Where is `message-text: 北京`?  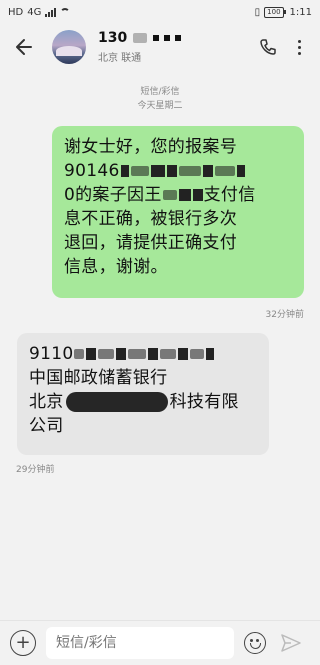
message-text: 北京 is located at coordinates (46, 402).